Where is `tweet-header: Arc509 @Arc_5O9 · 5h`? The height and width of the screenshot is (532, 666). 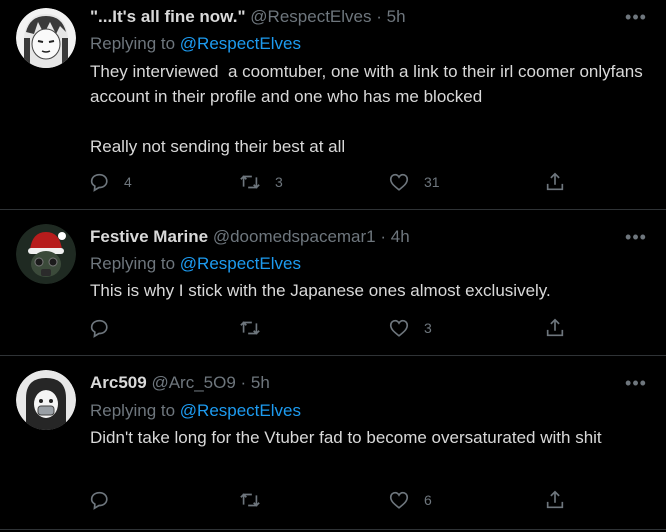
tweet-header: Arc509 @Arc_5O9 · 5h is located at coordinates (180, 383).